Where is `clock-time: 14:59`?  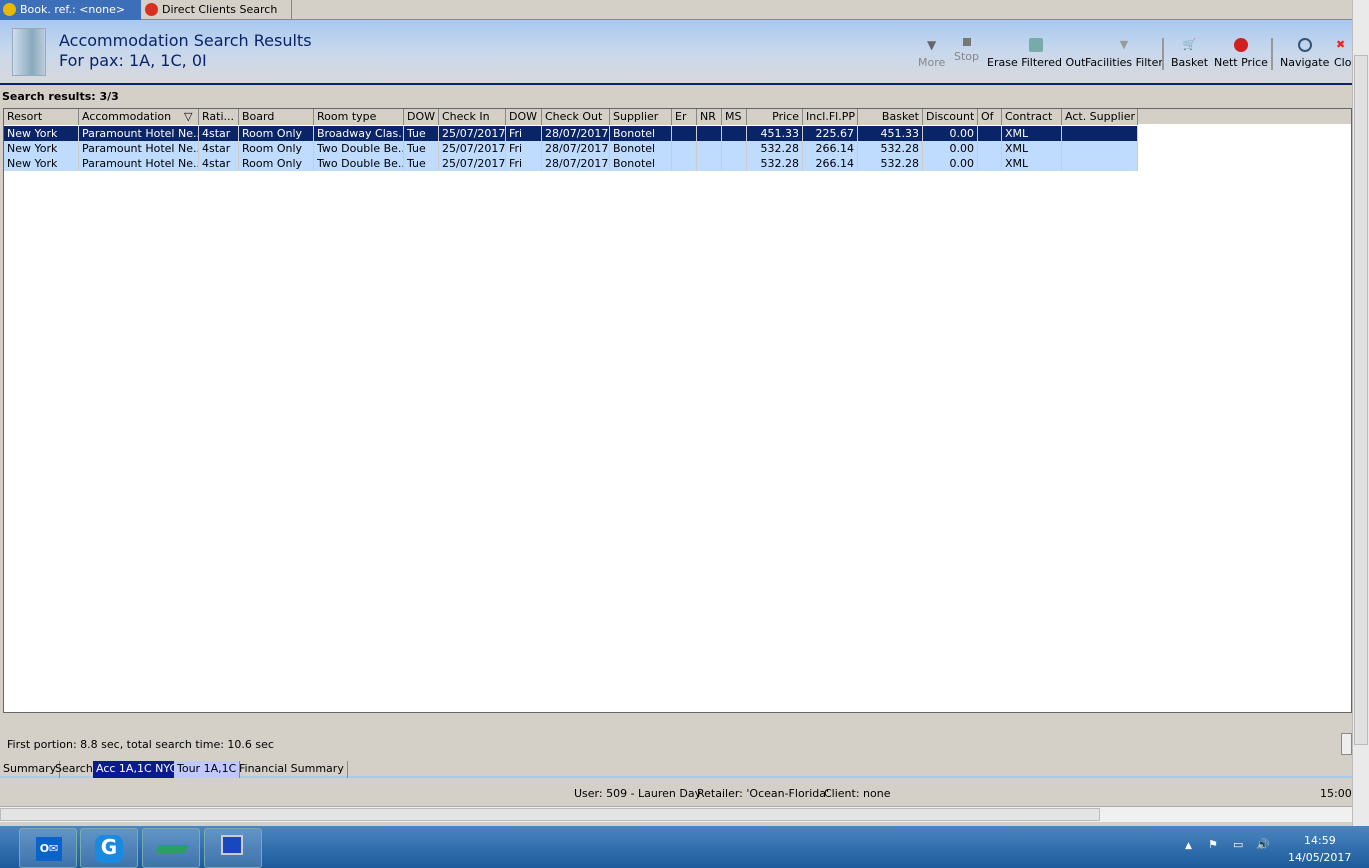
clock-time: 14:59 is located at coordinates (1320, 840).